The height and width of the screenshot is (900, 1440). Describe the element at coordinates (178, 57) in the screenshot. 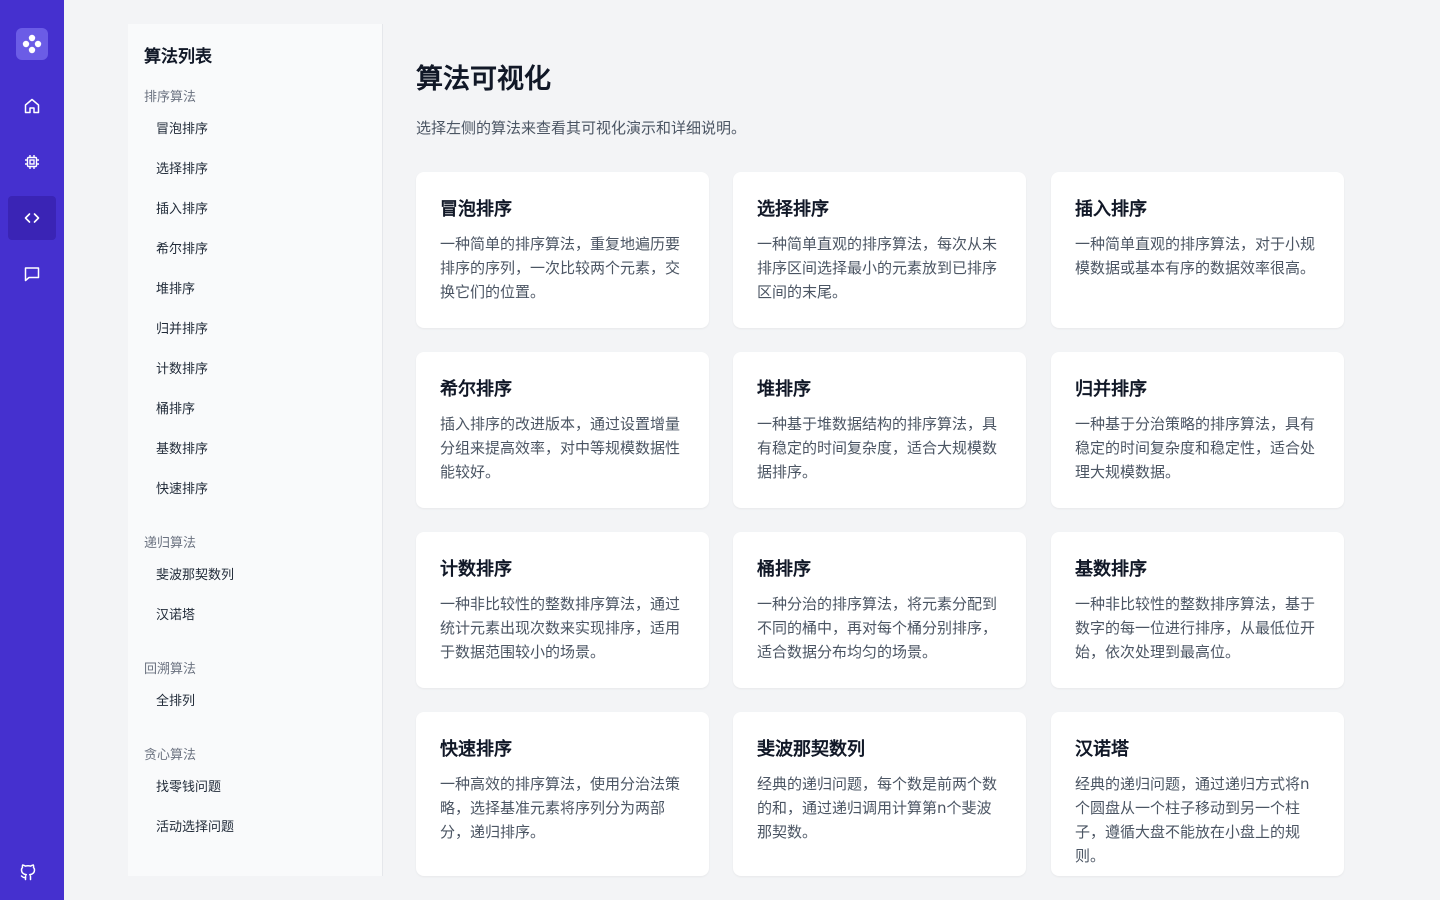

I see `sidebar-title: 算法列表` at that location.